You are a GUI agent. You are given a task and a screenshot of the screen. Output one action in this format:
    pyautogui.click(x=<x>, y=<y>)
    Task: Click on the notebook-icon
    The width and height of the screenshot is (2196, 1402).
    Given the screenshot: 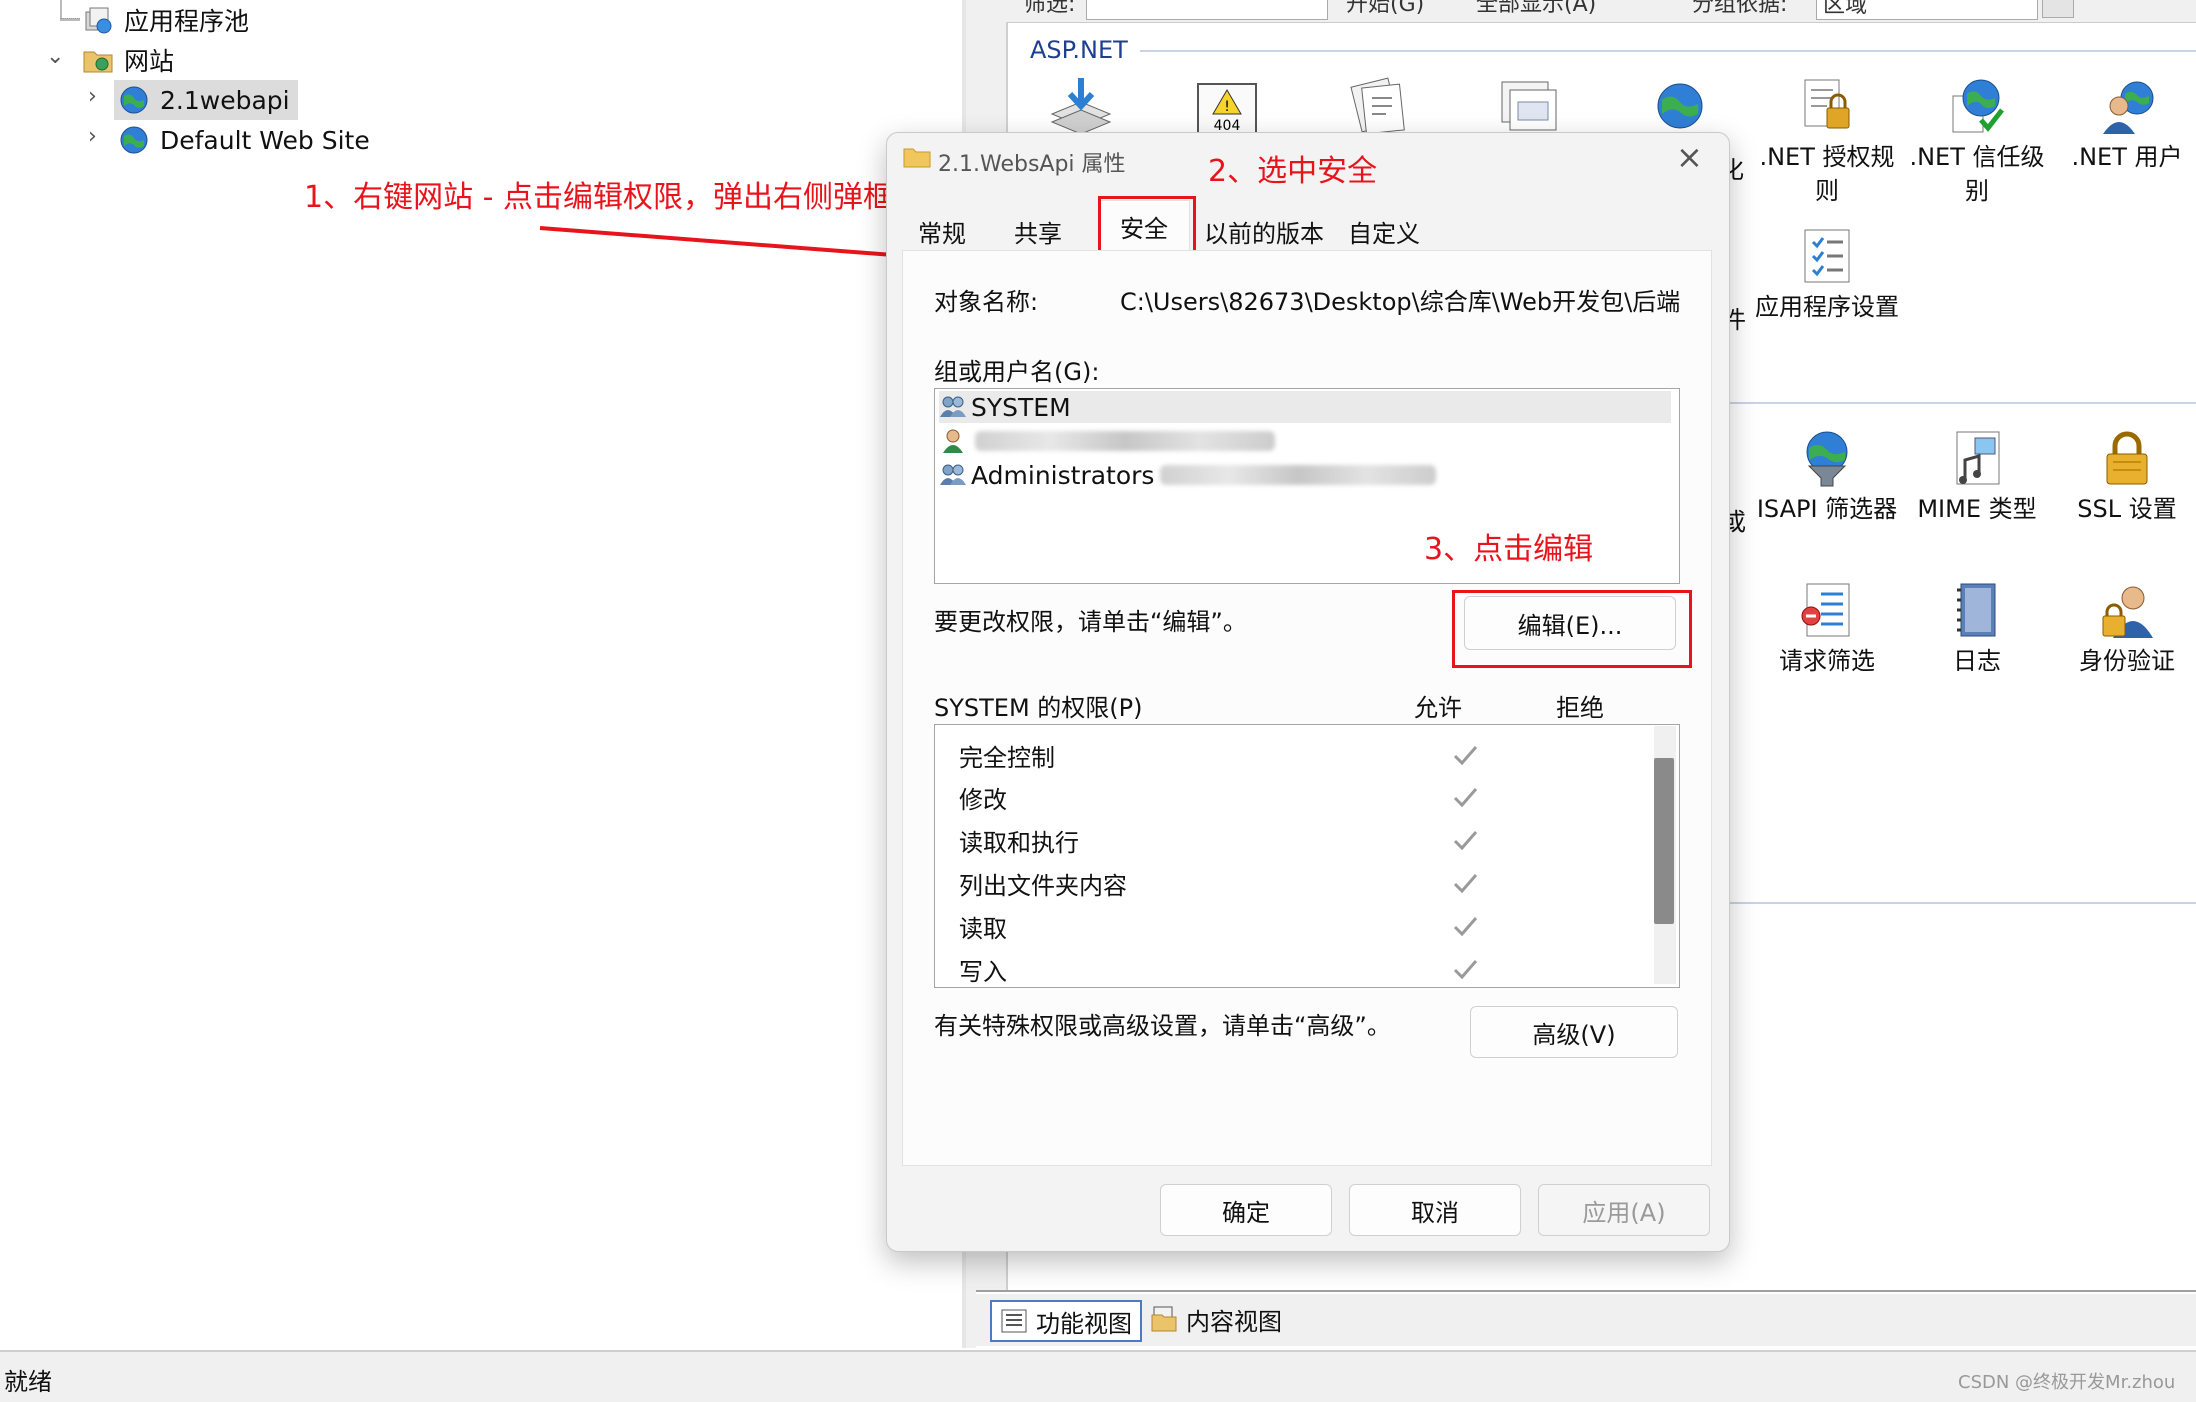 What is the action you would take?
    pyautogui.click(x=1976, y=610)
    